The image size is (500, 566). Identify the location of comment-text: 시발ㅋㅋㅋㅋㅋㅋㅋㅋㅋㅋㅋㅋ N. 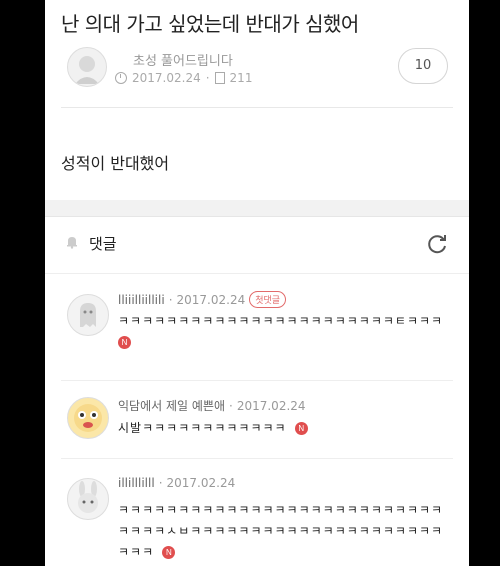
(286, 428).